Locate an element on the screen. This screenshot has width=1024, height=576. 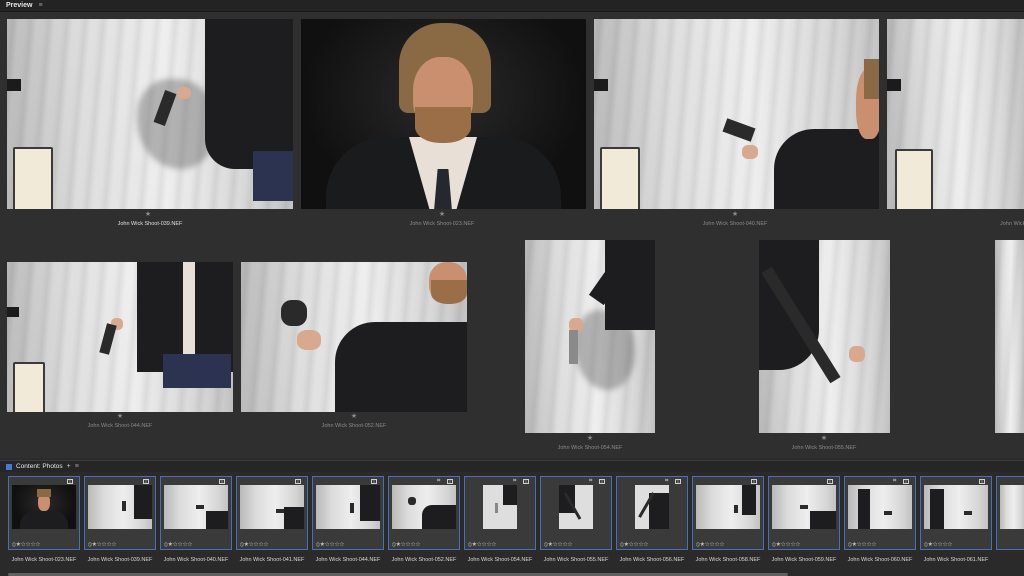
photo-caption: John Wick Shoot-023.NEF is located at coordinates (442, 224).